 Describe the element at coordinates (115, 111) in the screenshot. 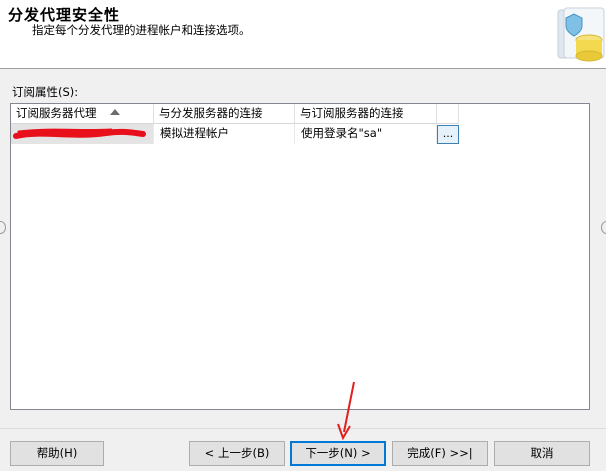

I see `sort-ascending-icon` at that location.